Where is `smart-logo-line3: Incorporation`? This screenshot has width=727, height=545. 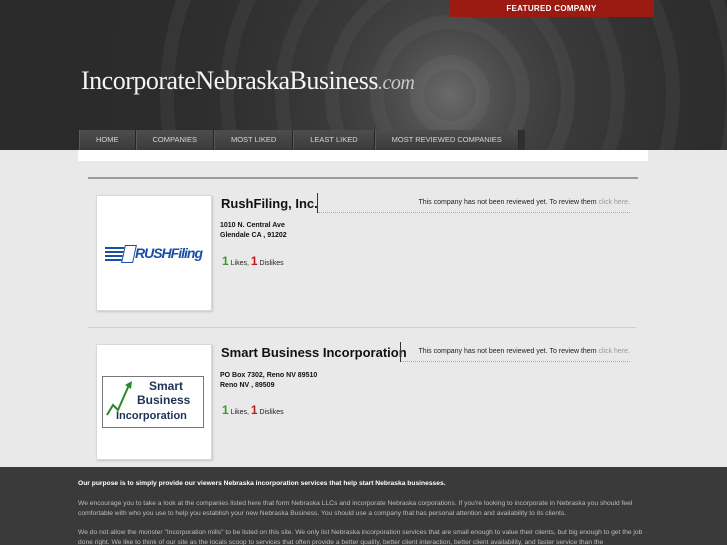
smart-logo-line3: Incorporation is located at coordinates (151, 416).